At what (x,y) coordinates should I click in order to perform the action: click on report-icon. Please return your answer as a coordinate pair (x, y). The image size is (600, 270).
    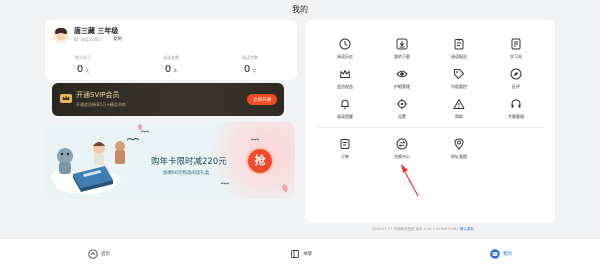
    Looking at the image, I should click on (459, 44).